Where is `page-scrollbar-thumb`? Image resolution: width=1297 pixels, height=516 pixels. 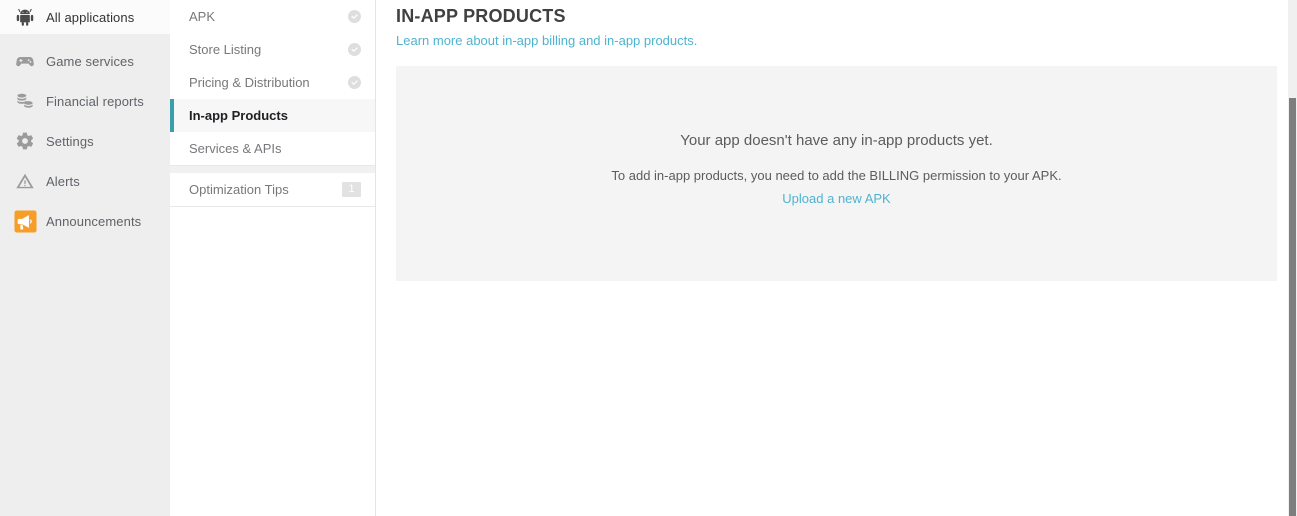 page-scrollbar-thumb is located at coordinates (1292, 307).